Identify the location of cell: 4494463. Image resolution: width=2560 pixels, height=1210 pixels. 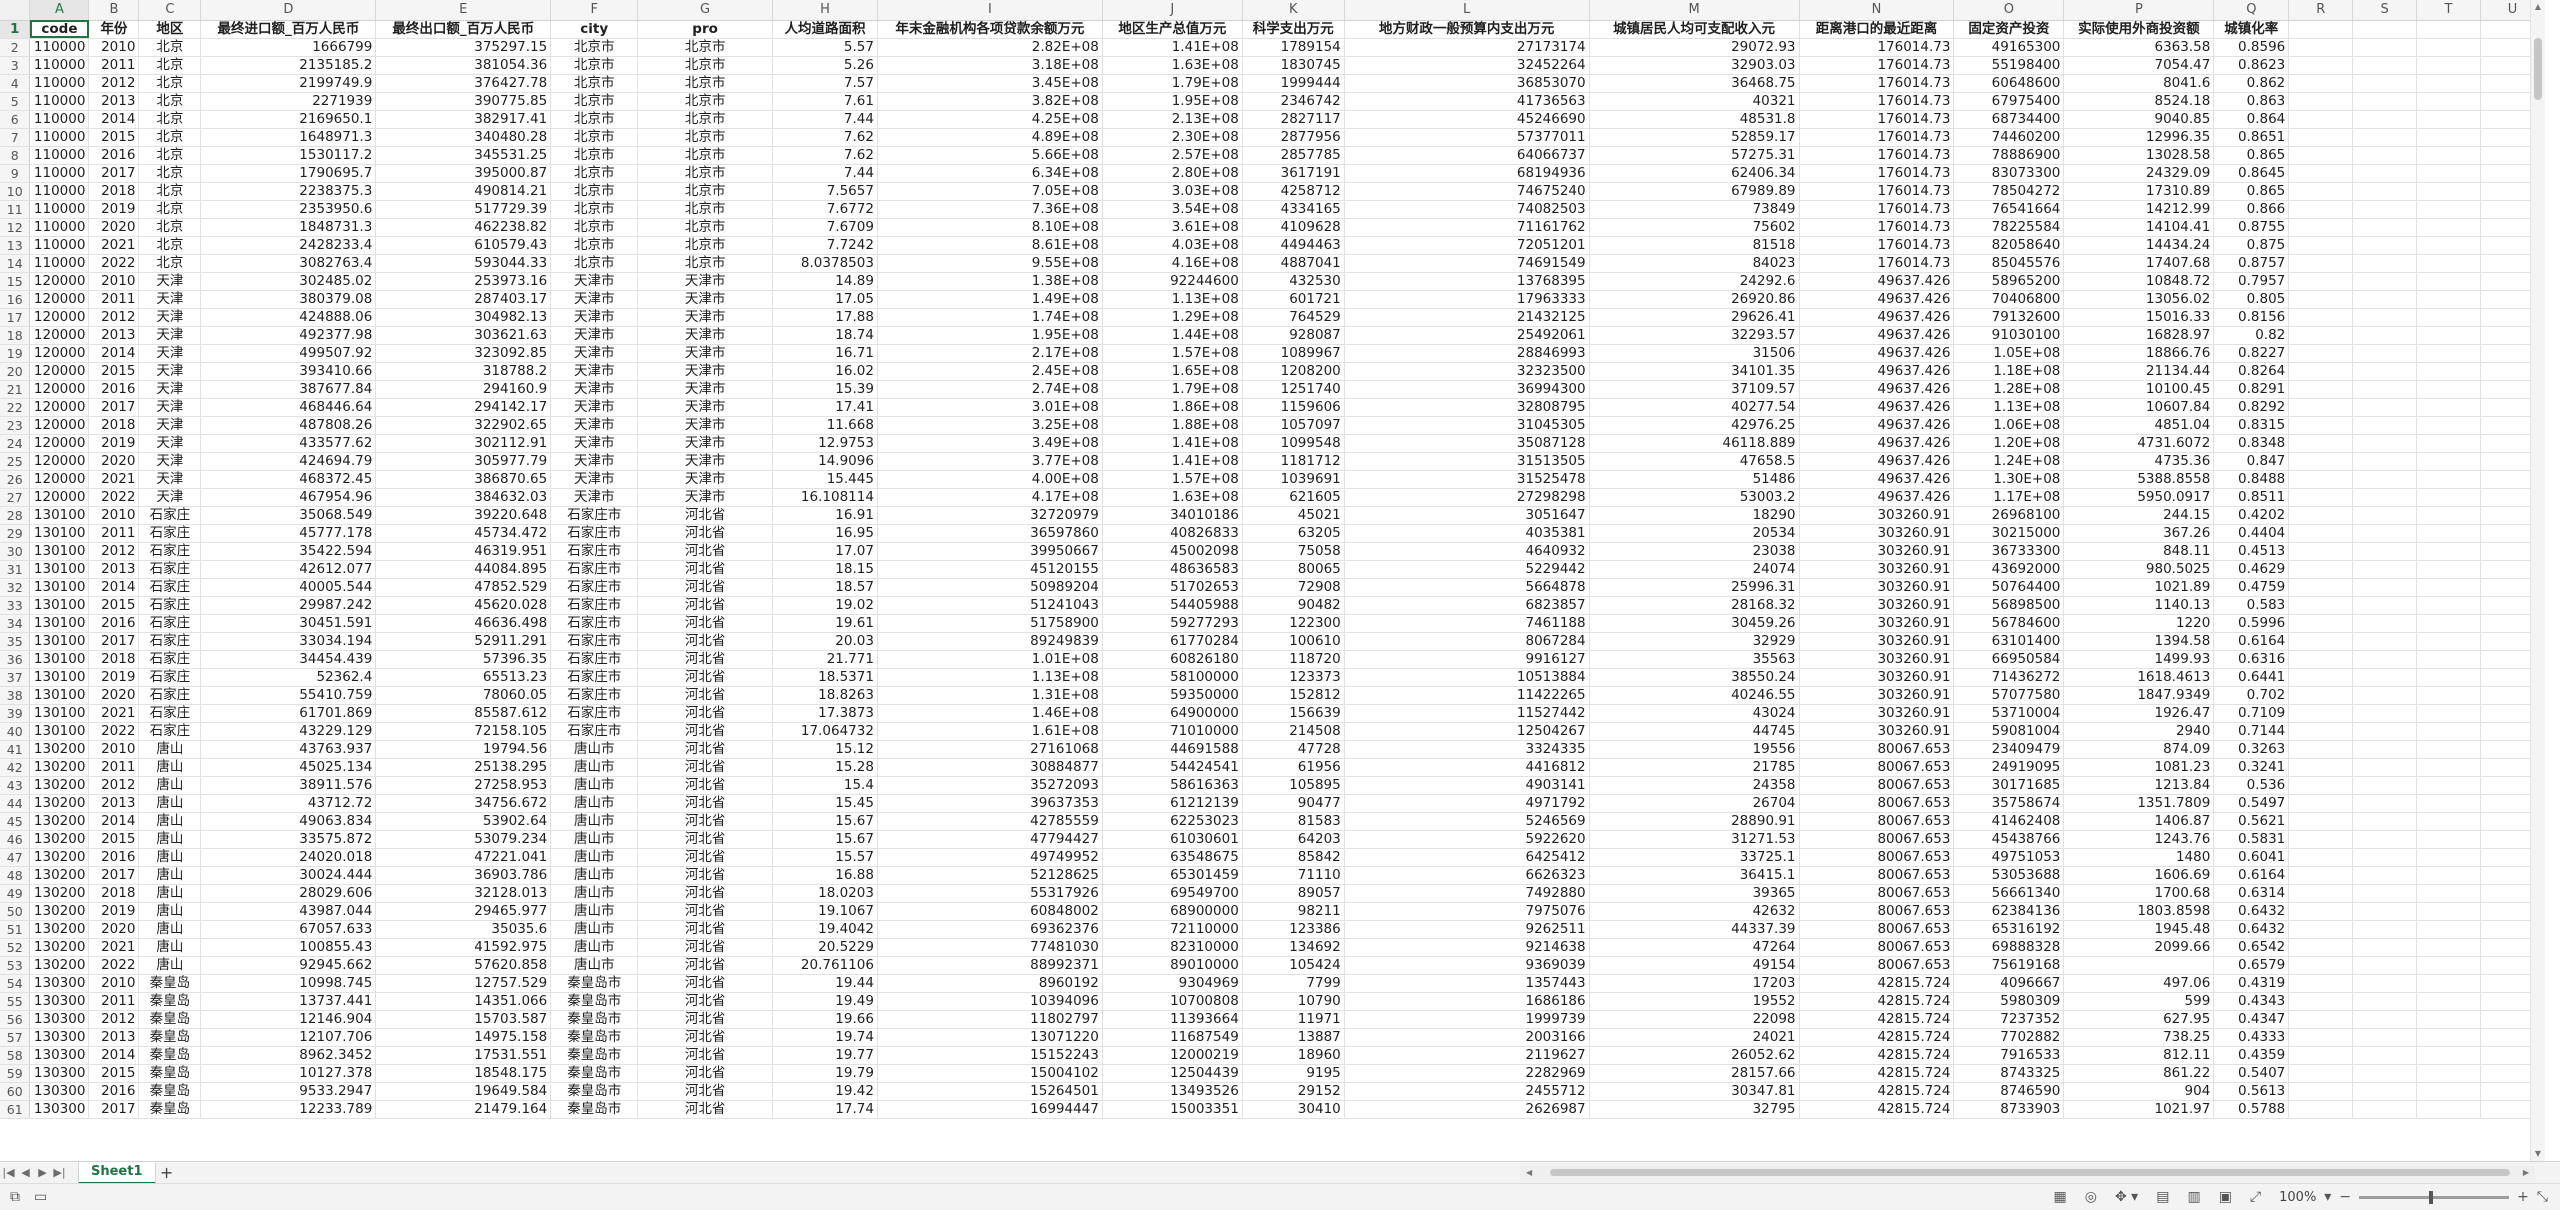
(1293, 245).